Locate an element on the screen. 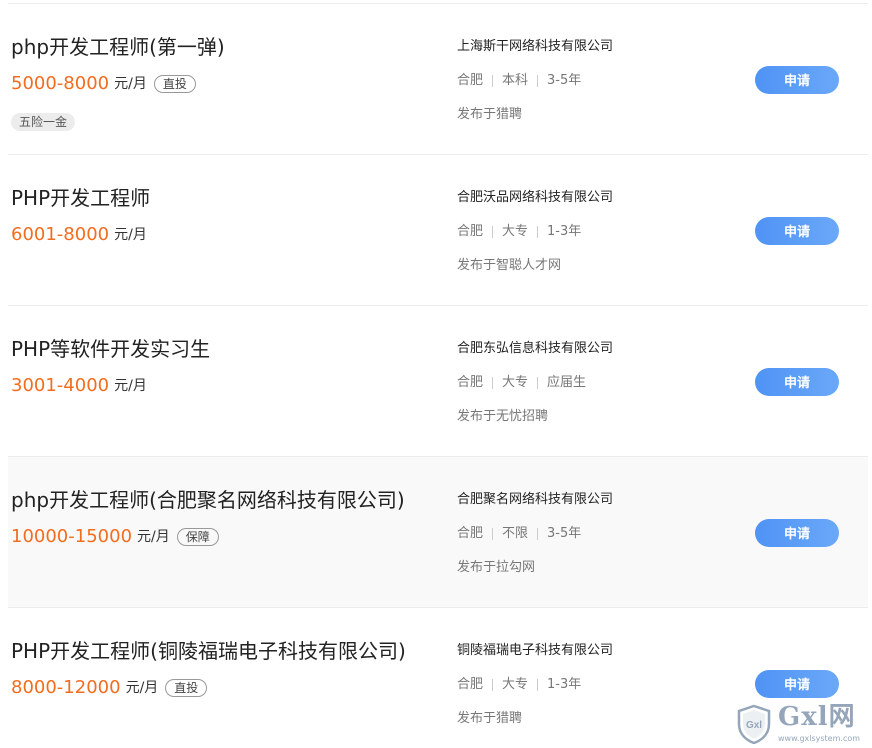  job-meta: 合肥 本科 3-5年 is located at coordinates (519, 81).